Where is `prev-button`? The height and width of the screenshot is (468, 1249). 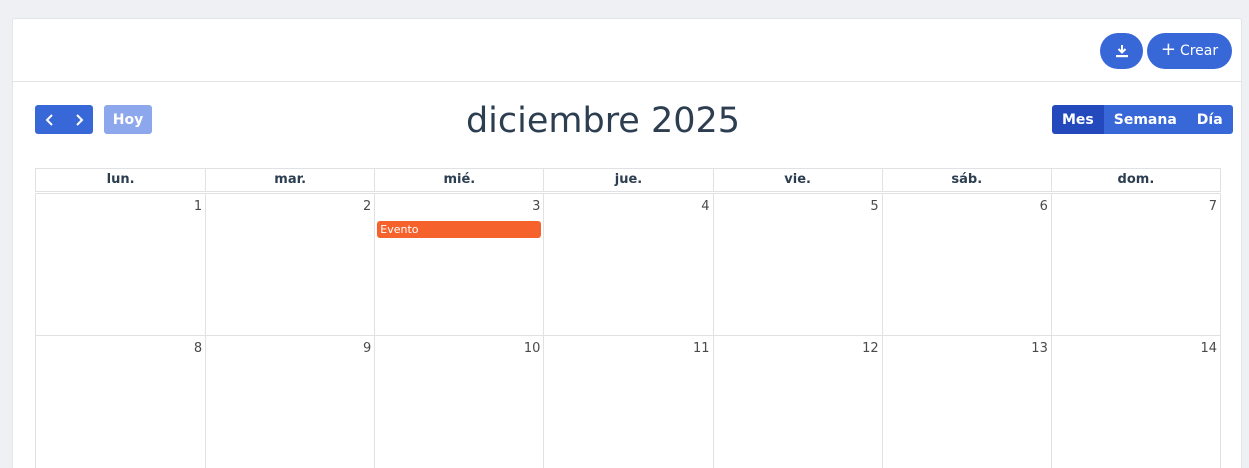 prev-button is located at coordinates (49, 119).